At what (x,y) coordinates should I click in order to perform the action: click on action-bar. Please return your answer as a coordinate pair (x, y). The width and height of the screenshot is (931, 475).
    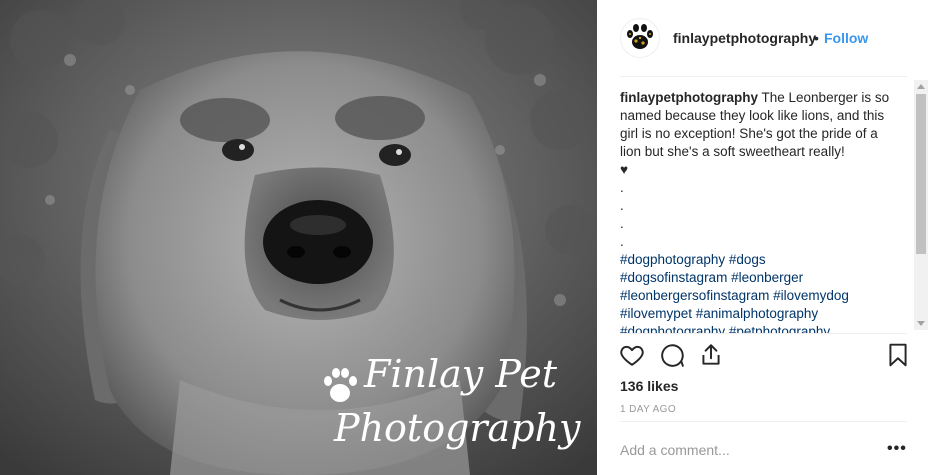
    Looking at the image, I should click on (764, 357).